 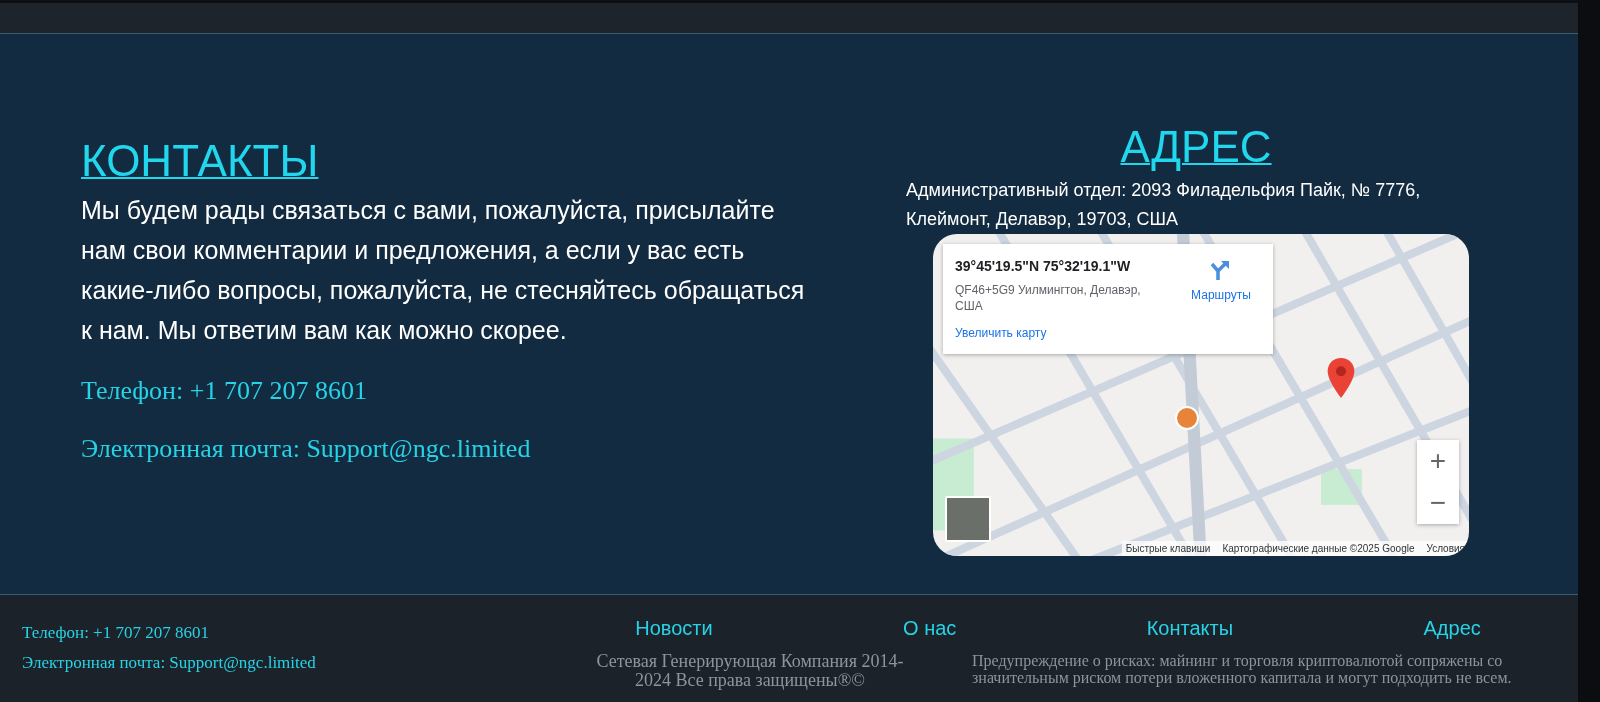 I want to click on risk-warning-text: Предупреждение о рисках: майнинг и торговля криптовалютой сопряжены со значительным риском потери вложенного капитала и могут подходить не всем., so click(x=1242, y=670).